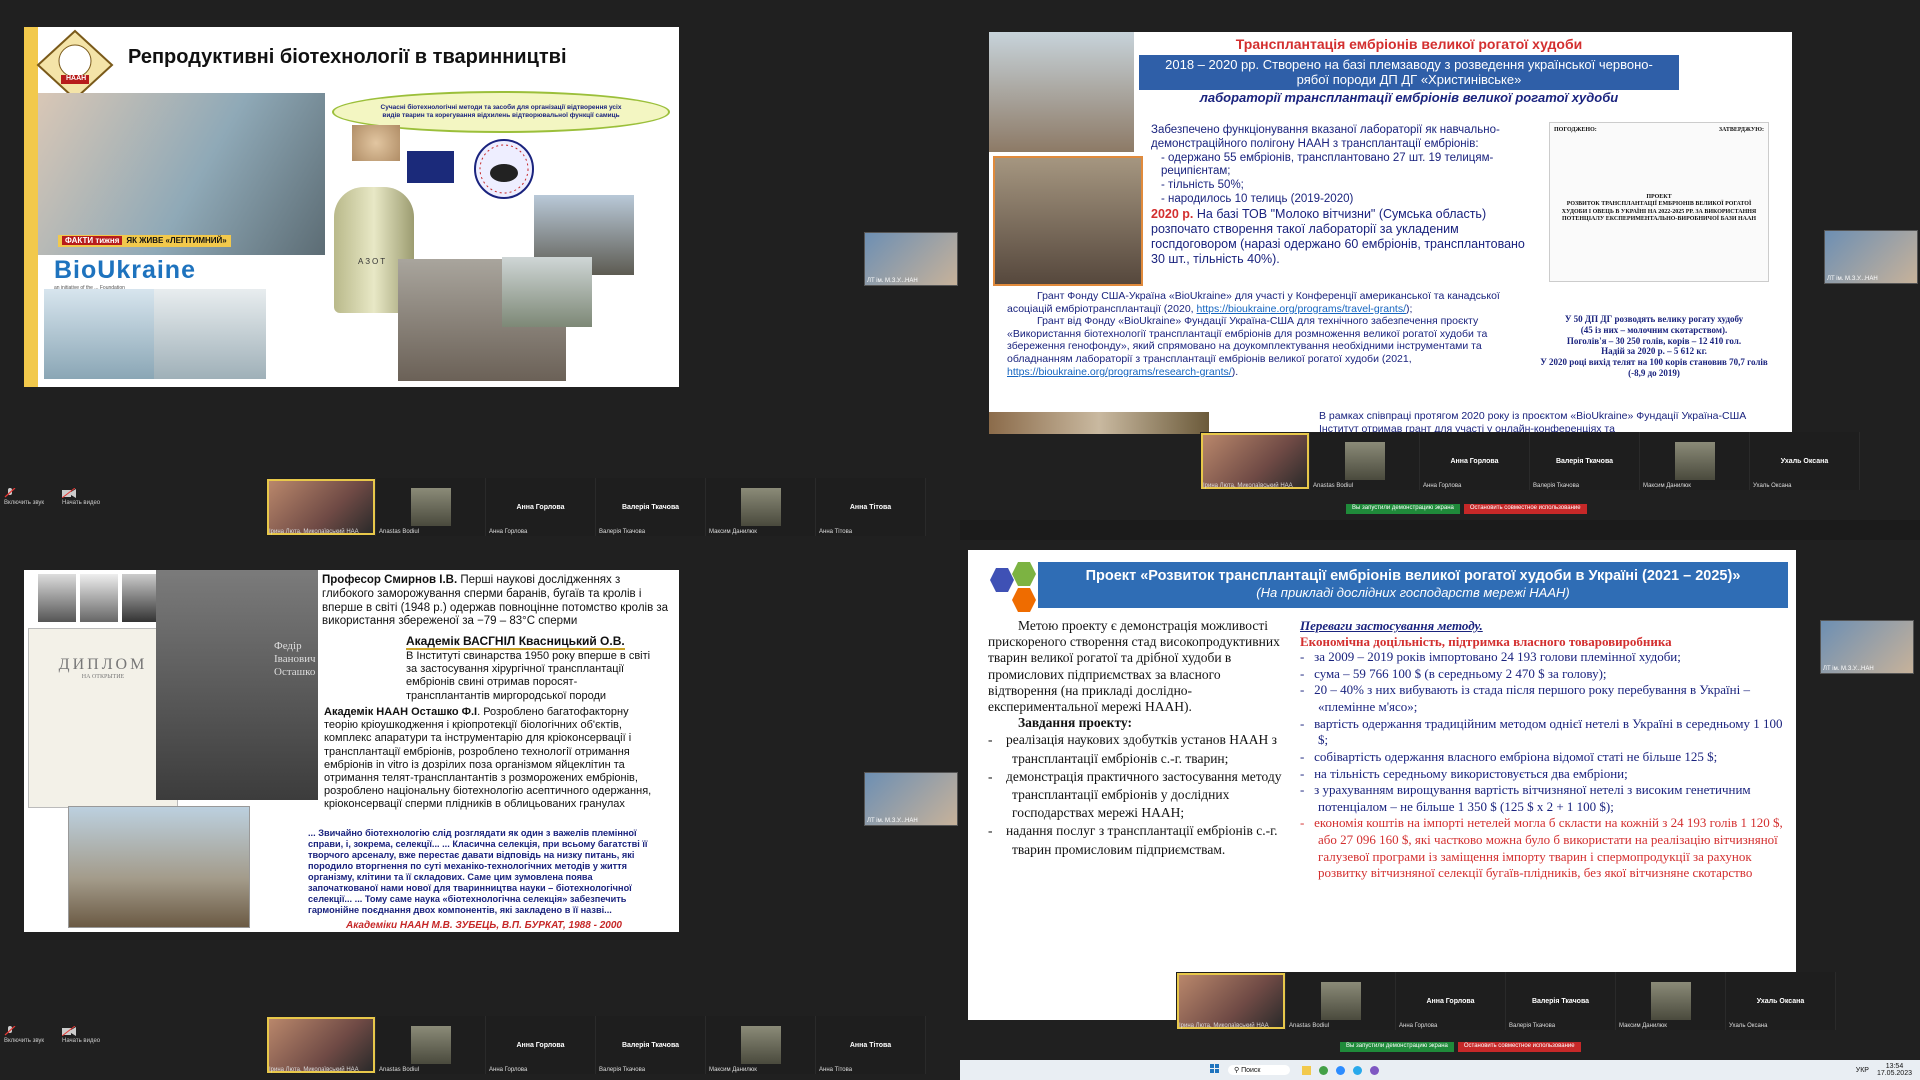 The image size is (1920, 1080). What do you see at coordinates (1375, 1070) in the screenshot?
I see `viber-icon` at bounding box center [1375, 1070].